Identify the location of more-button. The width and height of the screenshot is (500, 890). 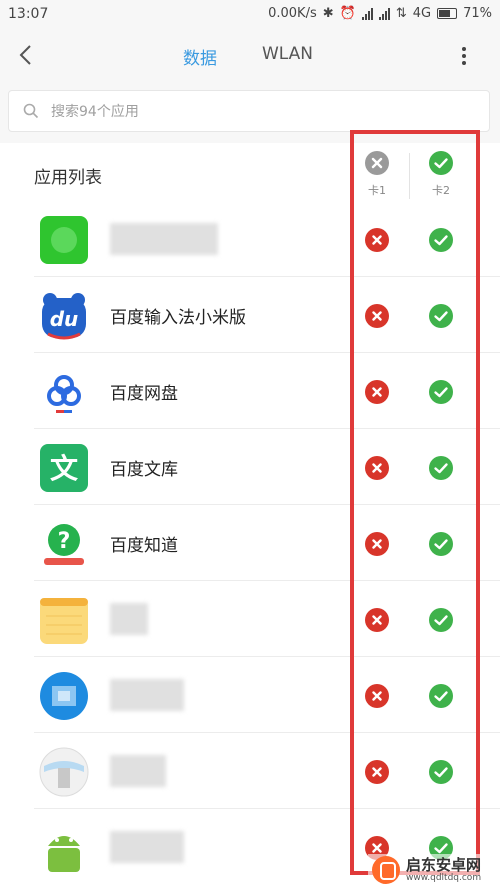
(464, 56).